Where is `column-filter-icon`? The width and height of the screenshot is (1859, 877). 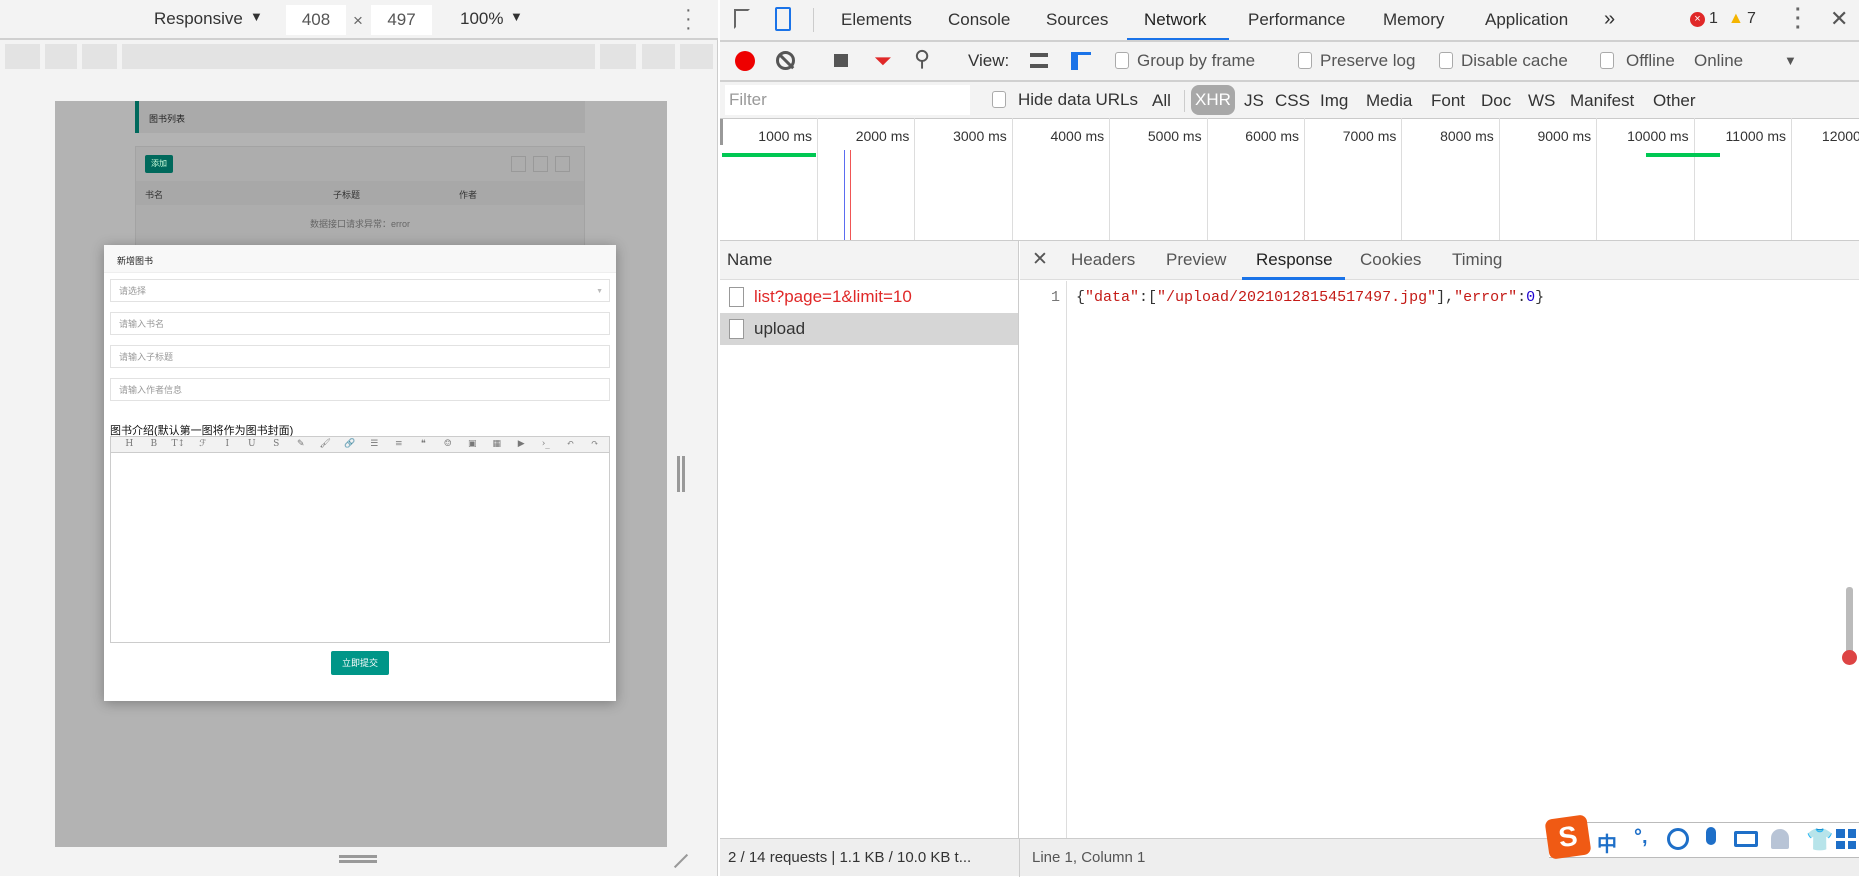
column-filter-icon is located at coordinates (518, 164).